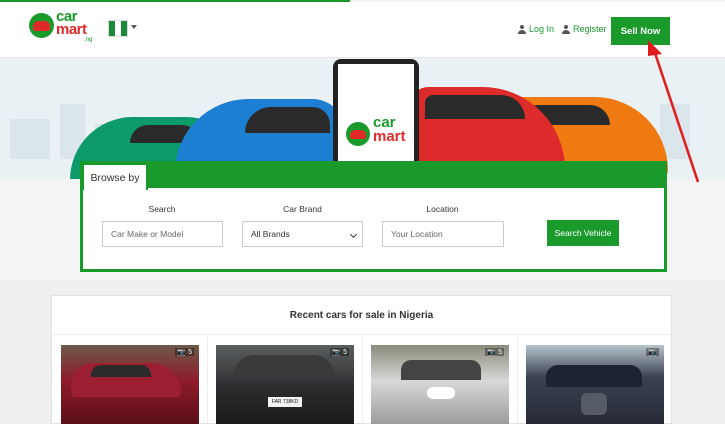 This screenshot has width=725, height=424. Describe the element at coordinates (302, 234) in the screenshot. I see `car-brand-select: All Brands` at that location.